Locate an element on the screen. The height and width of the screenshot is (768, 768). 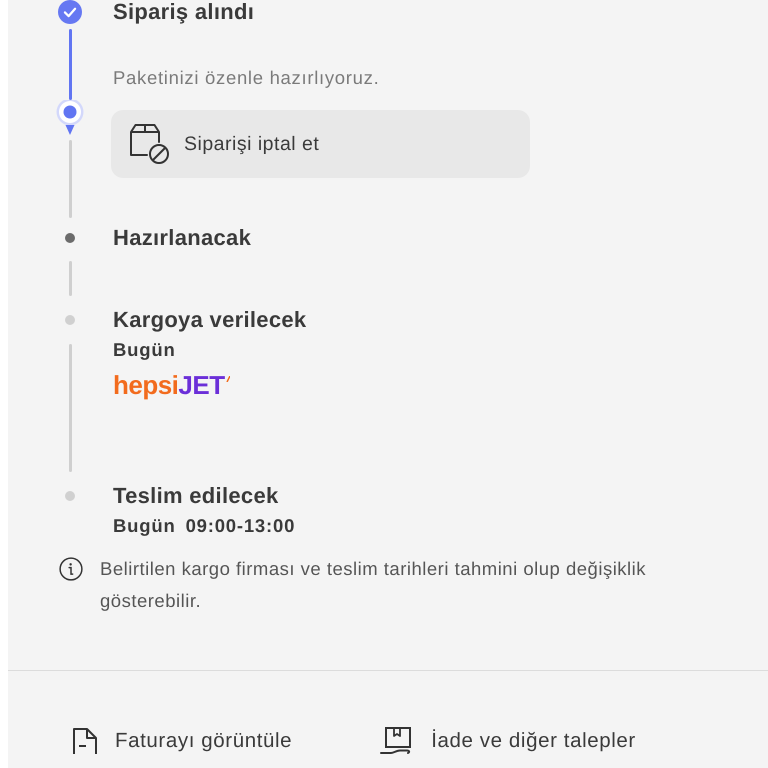
document-icon is located at coordinates (85, 741).